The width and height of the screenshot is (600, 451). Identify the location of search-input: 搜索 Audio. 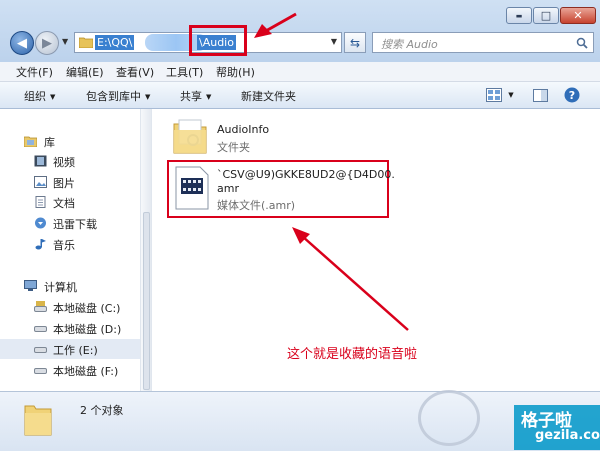
(483, 42).